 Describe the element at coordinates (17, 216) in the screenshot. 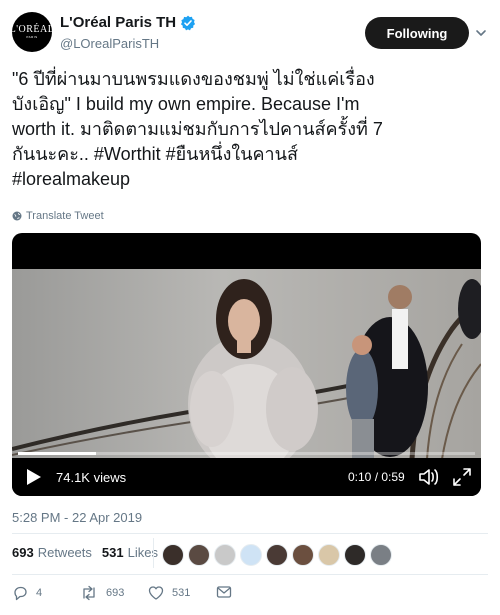

I see `globe-icon` at that location.